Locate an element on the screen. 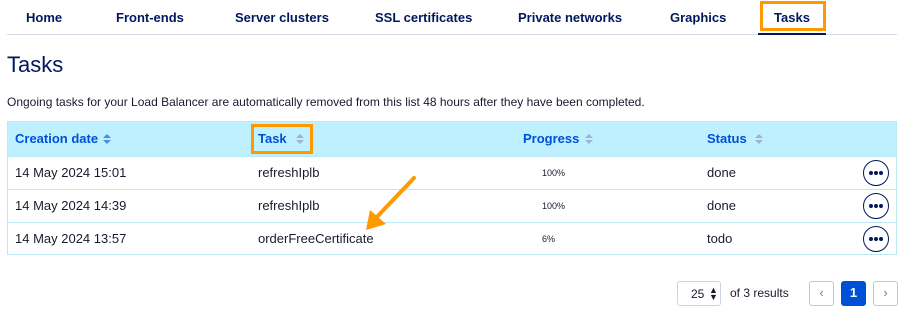 This screenshot has height=315, width=908. tab-front-ends: Front-ends is located at coordinates (150, 17).